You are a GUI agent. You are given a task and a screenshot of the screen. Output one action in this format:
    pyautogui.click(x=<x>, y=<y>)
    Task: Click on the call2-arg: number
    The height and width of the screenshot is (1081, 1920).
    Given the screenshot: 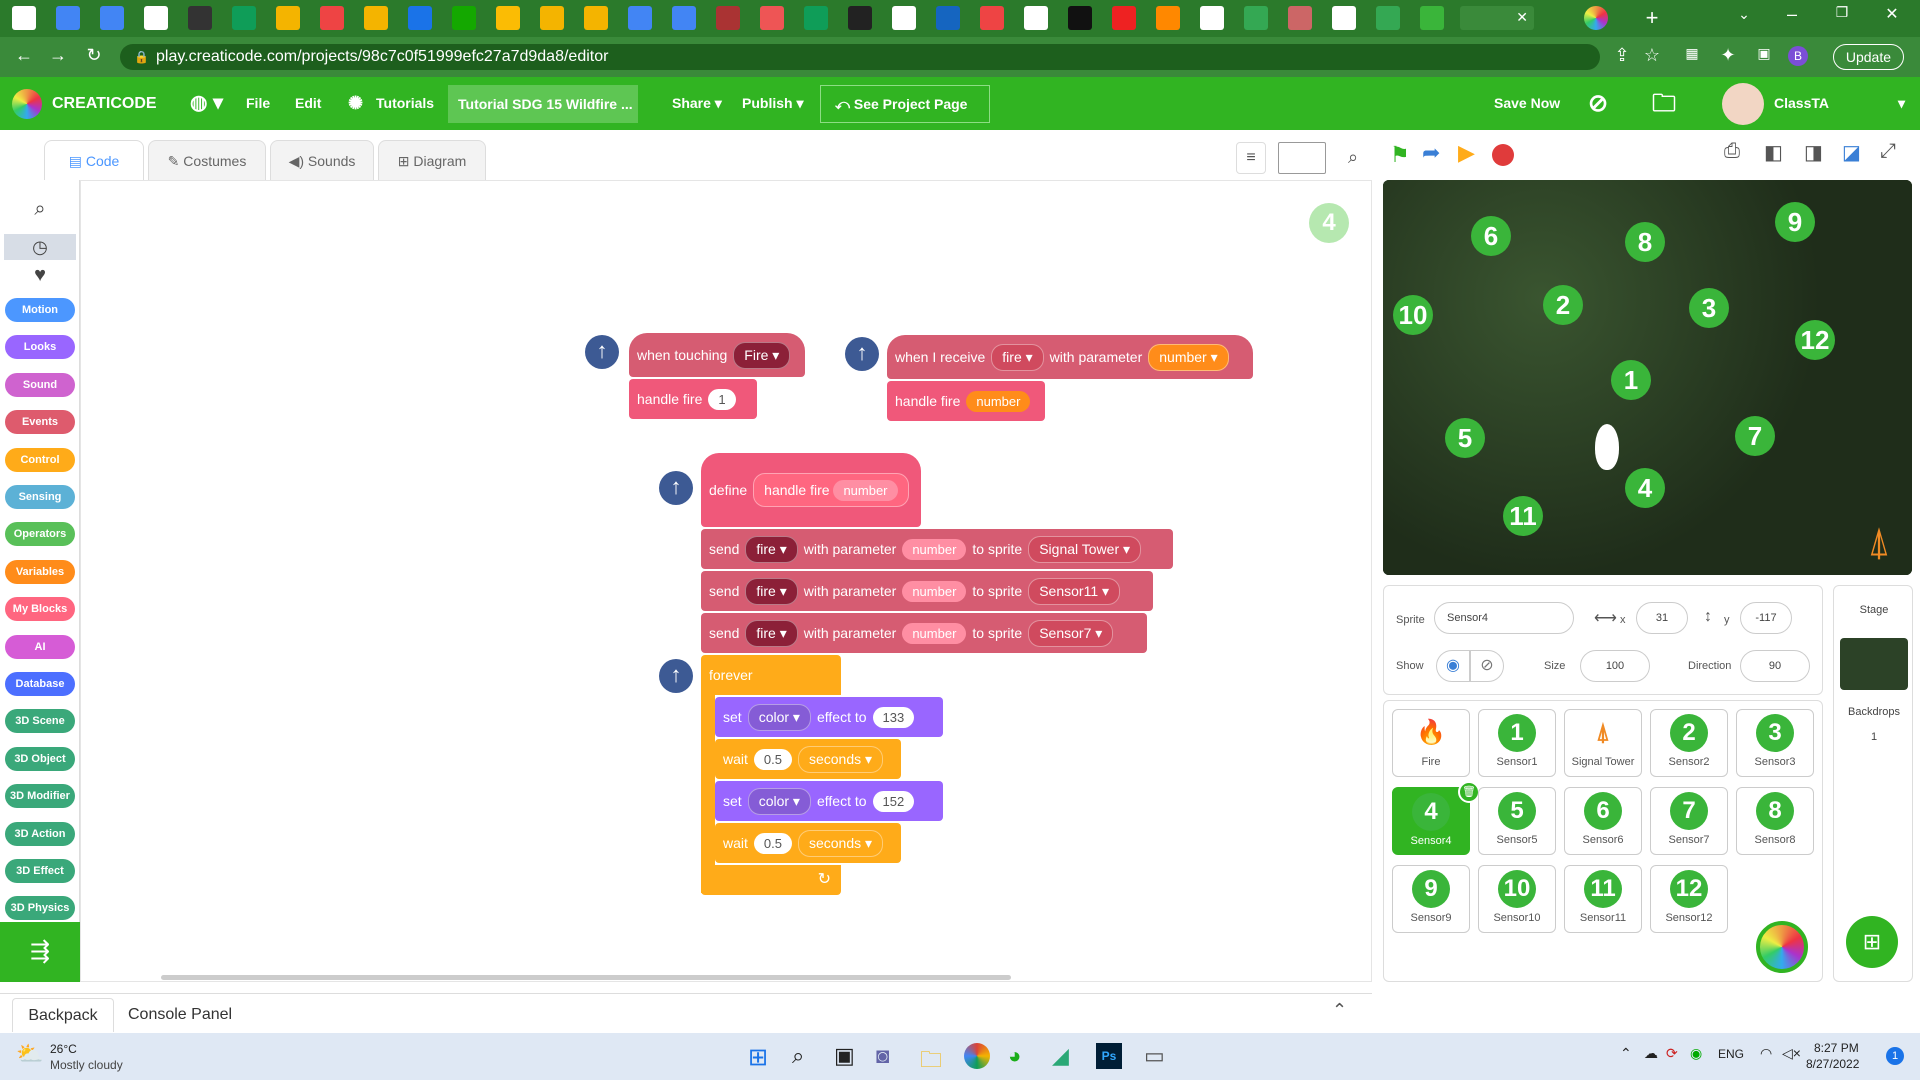 What is the action you would take?
    pyautogui.click(x=998, y=401)
    